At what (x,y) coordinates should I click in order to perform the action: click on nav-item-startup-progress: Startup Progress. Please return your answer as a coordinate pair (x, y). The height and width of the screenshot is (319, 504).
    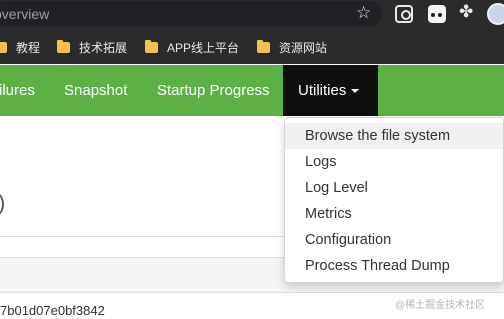
    Looking at the image, I should click on (213, 90).